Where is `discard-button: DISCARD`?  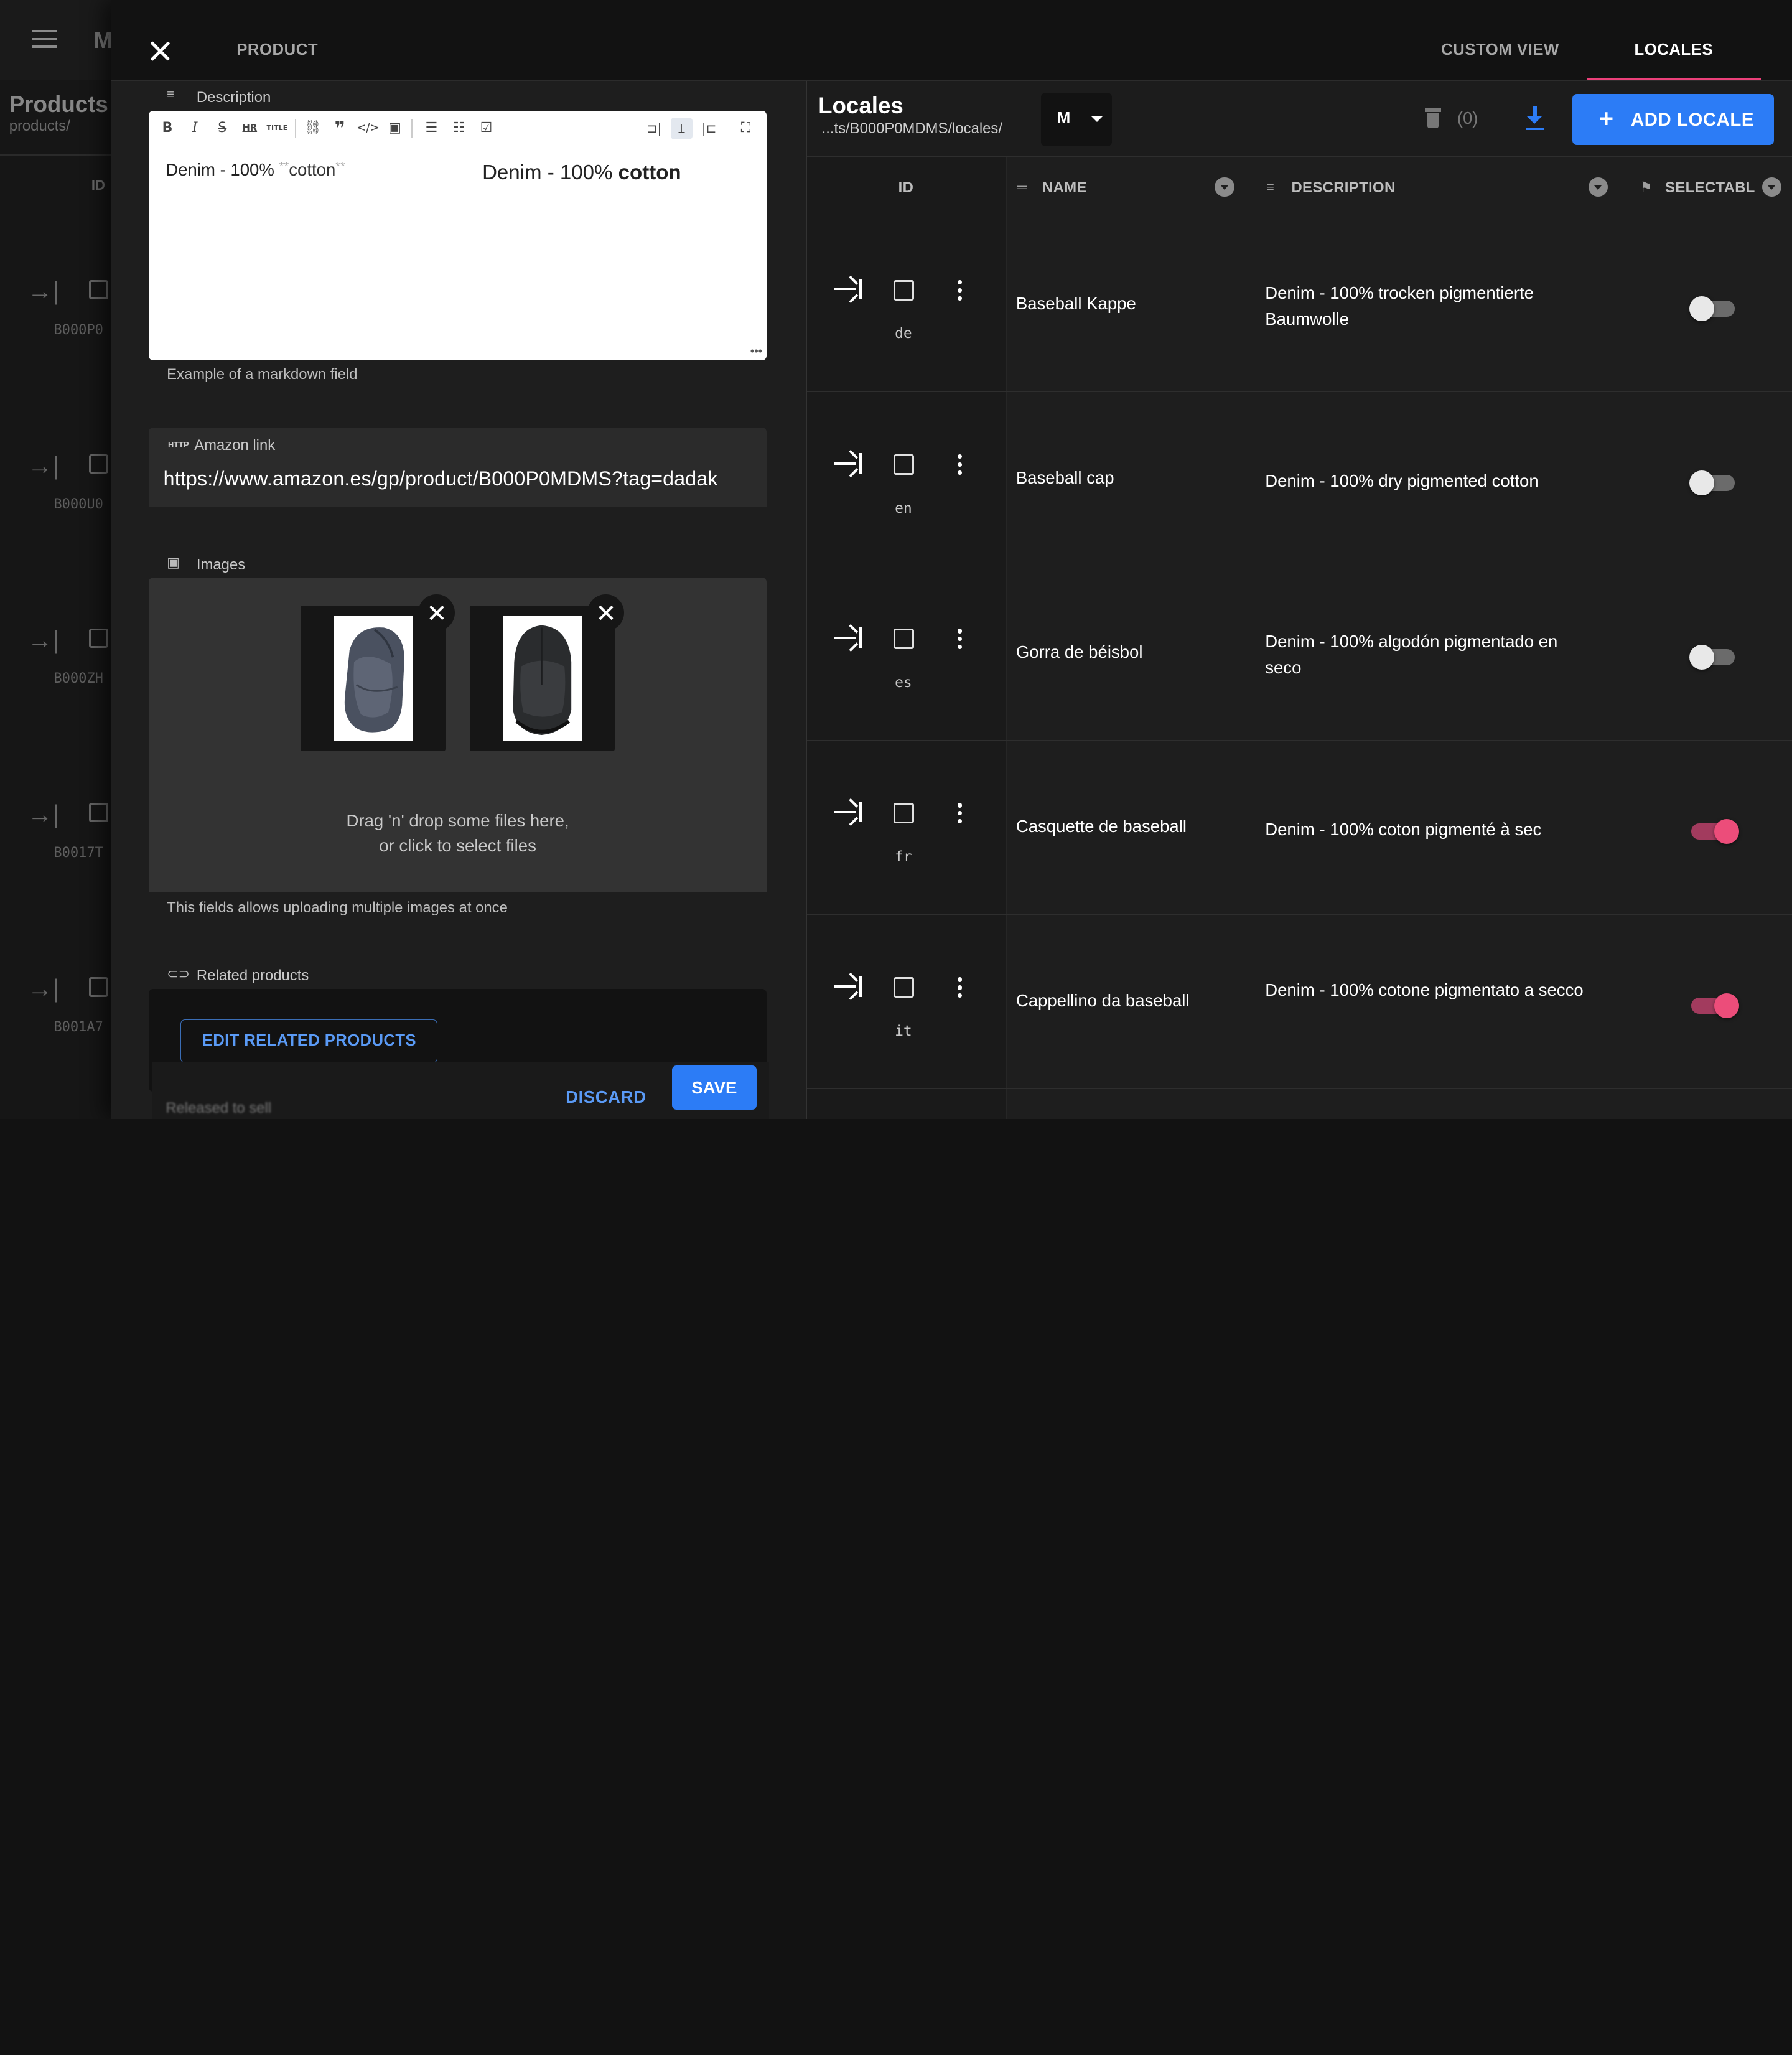
discard-button: DISCARD is located at coordinates (606, 1097).